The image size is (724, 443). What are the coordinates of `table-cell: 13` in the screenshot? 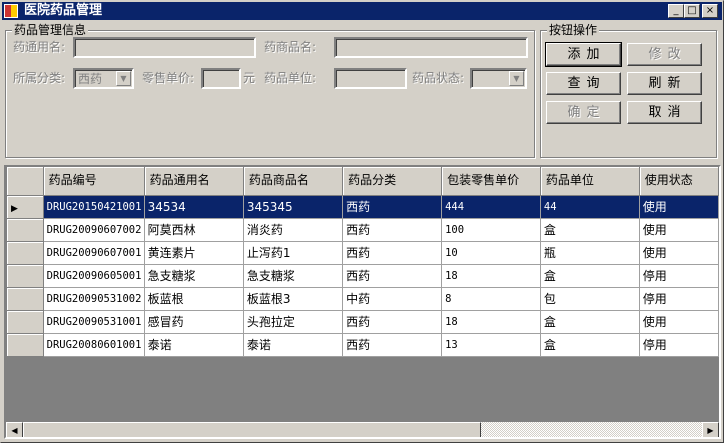 It's located at (491, 344).